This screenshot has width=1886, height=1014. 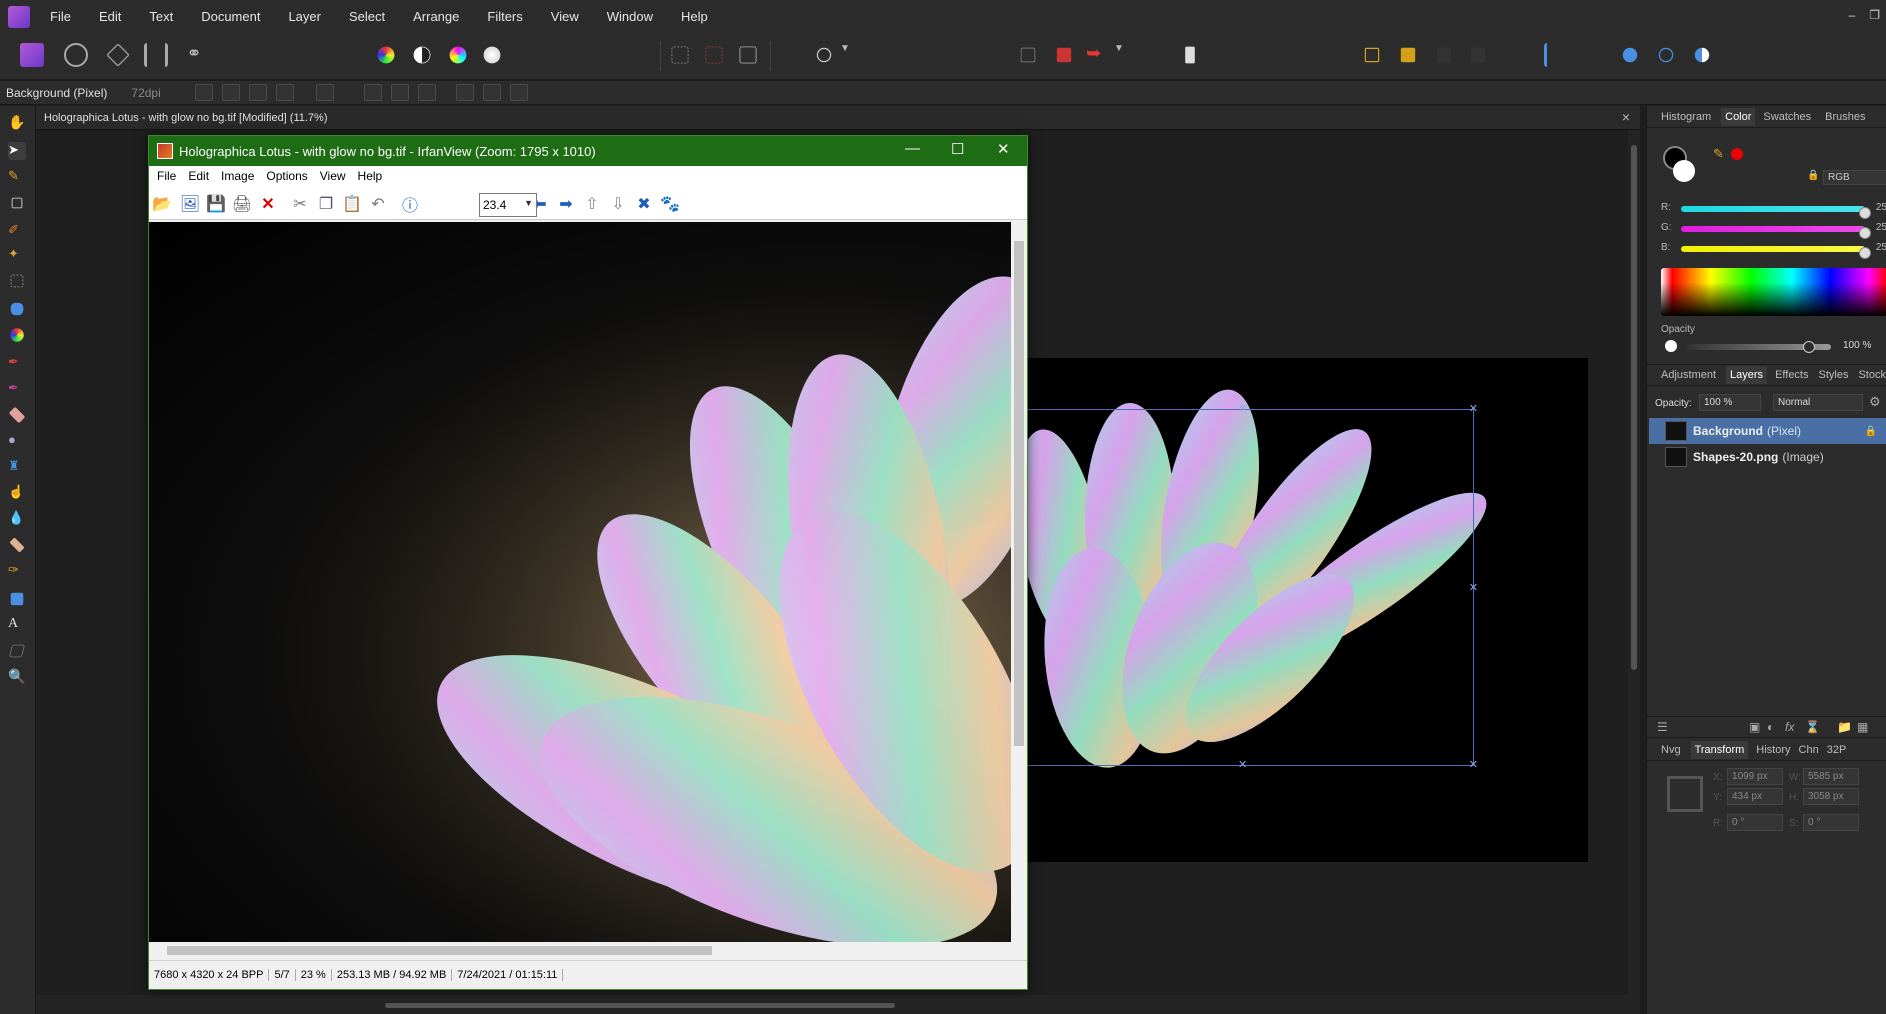 I want to click on open-folder-icon: 📂, so click(x=162, y=204).